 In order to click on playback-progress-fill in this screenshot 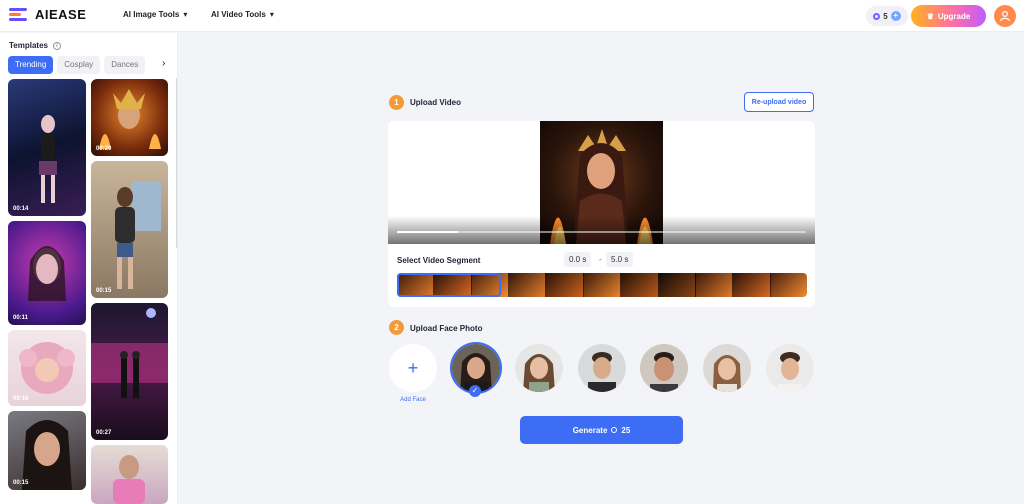, I will do `click(428, 232)`.